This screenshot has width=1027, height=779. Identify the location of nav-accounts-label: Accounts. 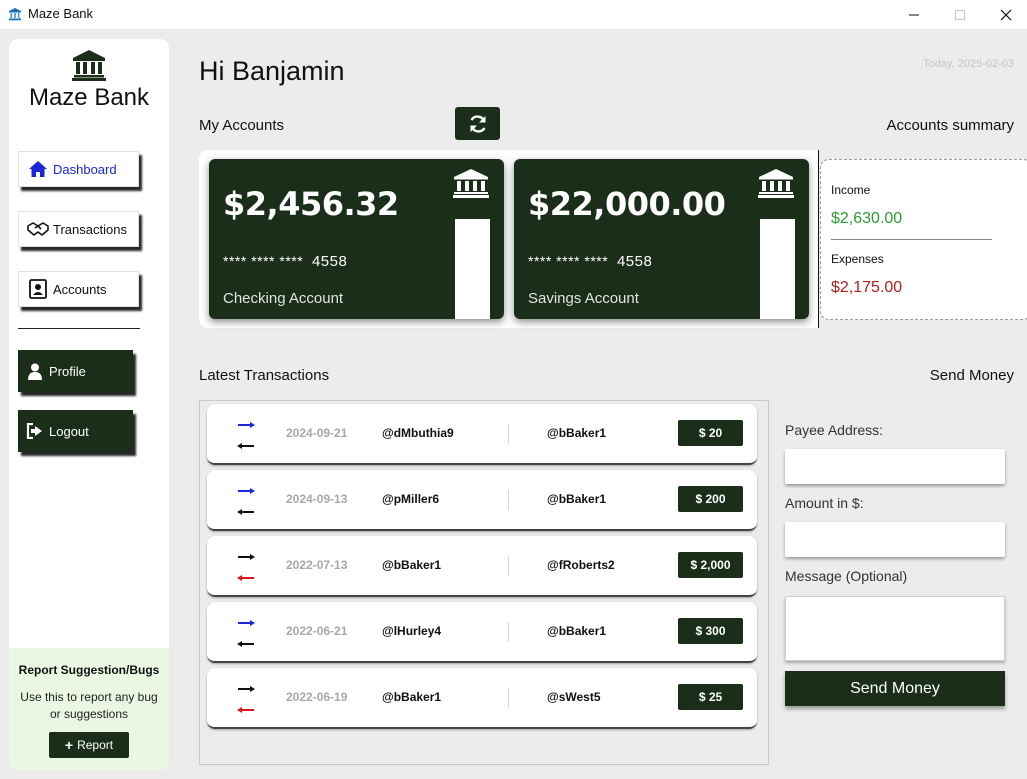
(80, 289).